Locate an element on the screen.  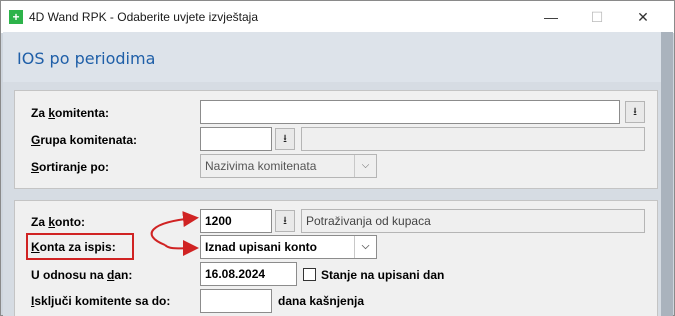
grupa-description is located at coordinates (473, 139).